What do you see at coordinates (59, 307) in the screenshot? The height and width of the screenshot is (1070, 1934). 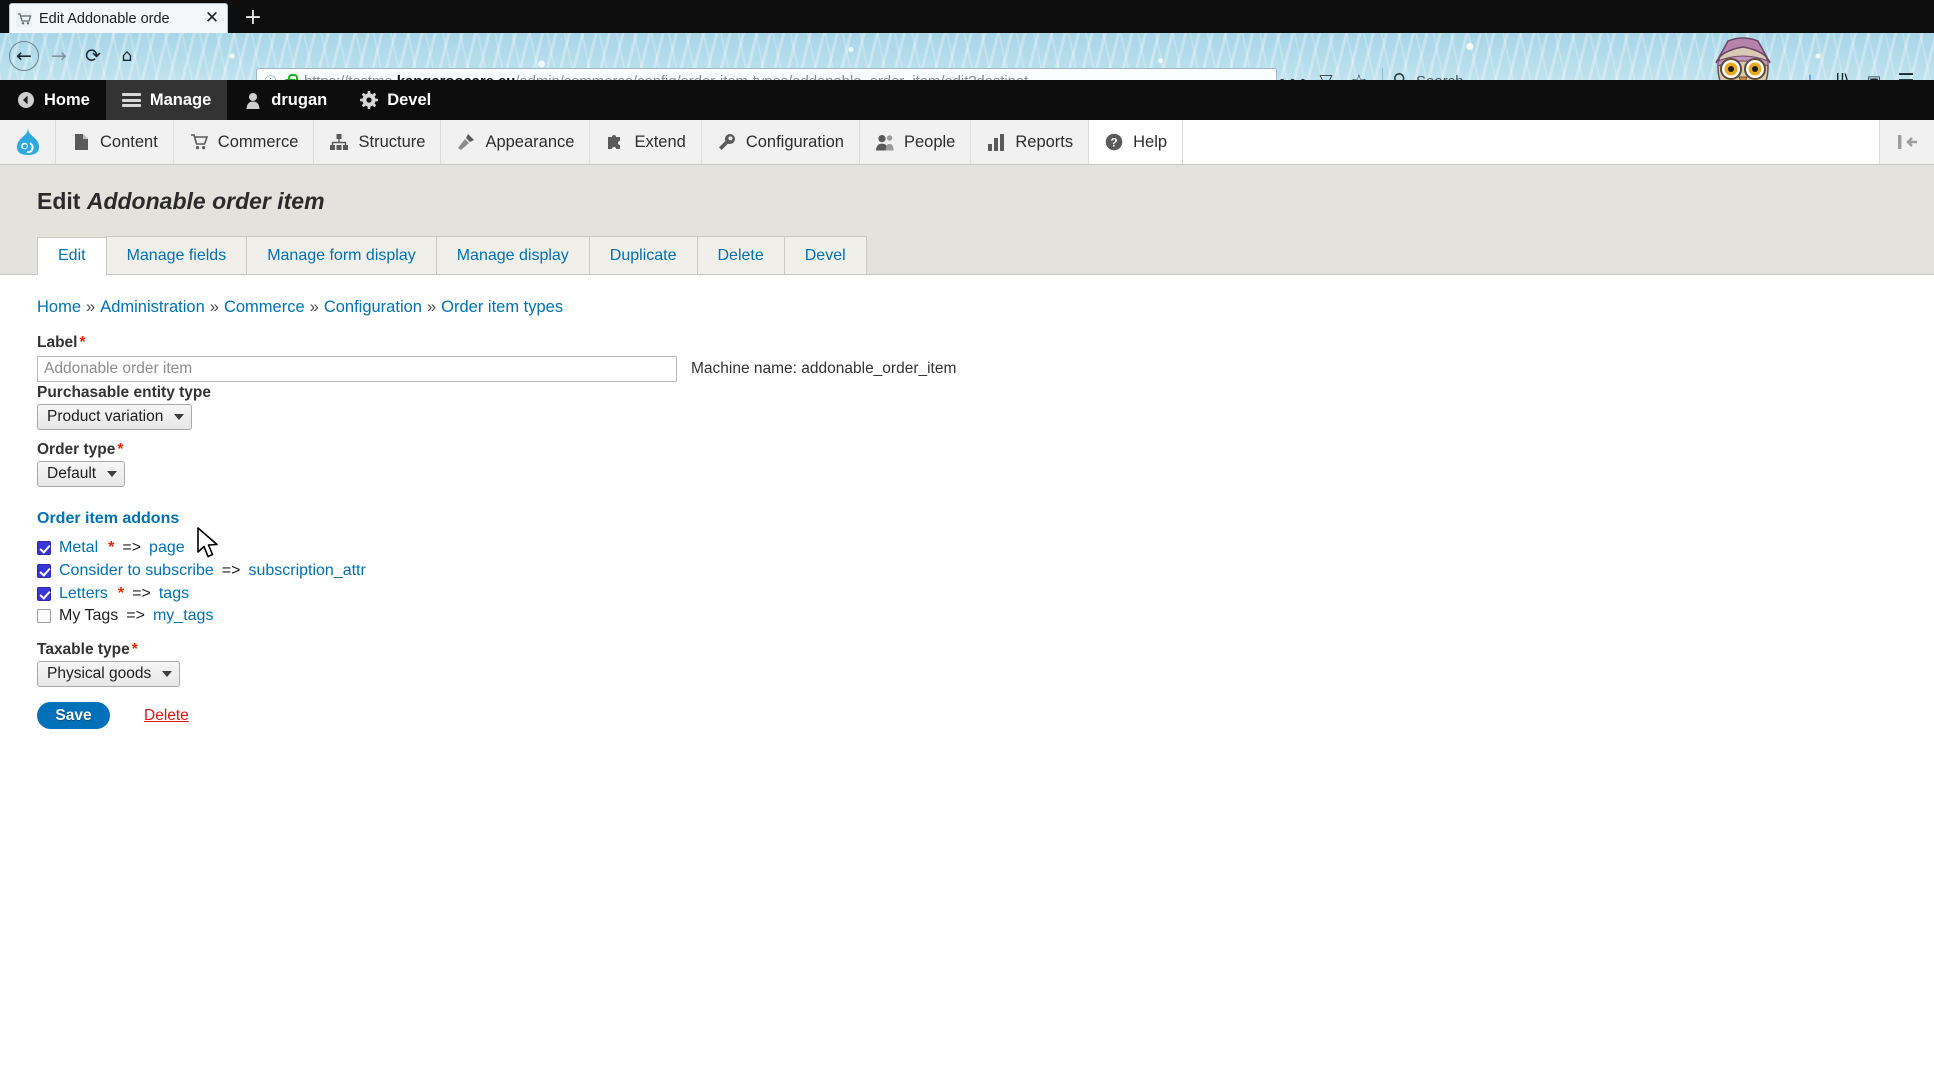 I see `breadcrumb-home: Home` at bounding box center [59, 307].